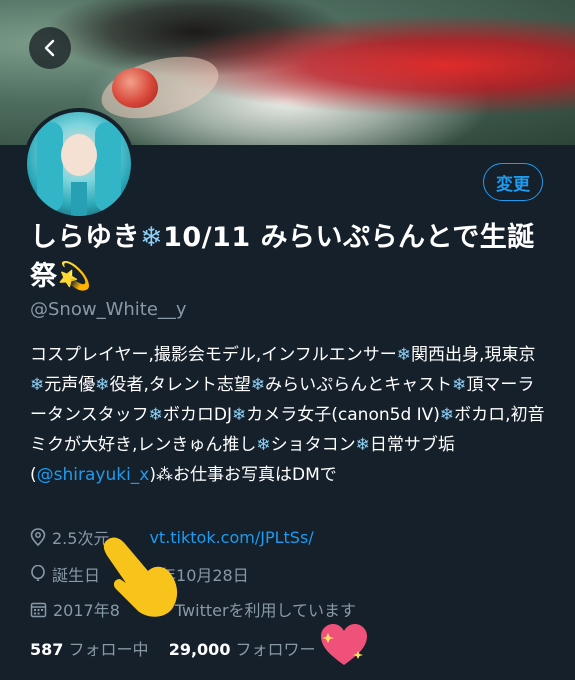  I want to click on bio-text: ショタコン, so click(313, 445).